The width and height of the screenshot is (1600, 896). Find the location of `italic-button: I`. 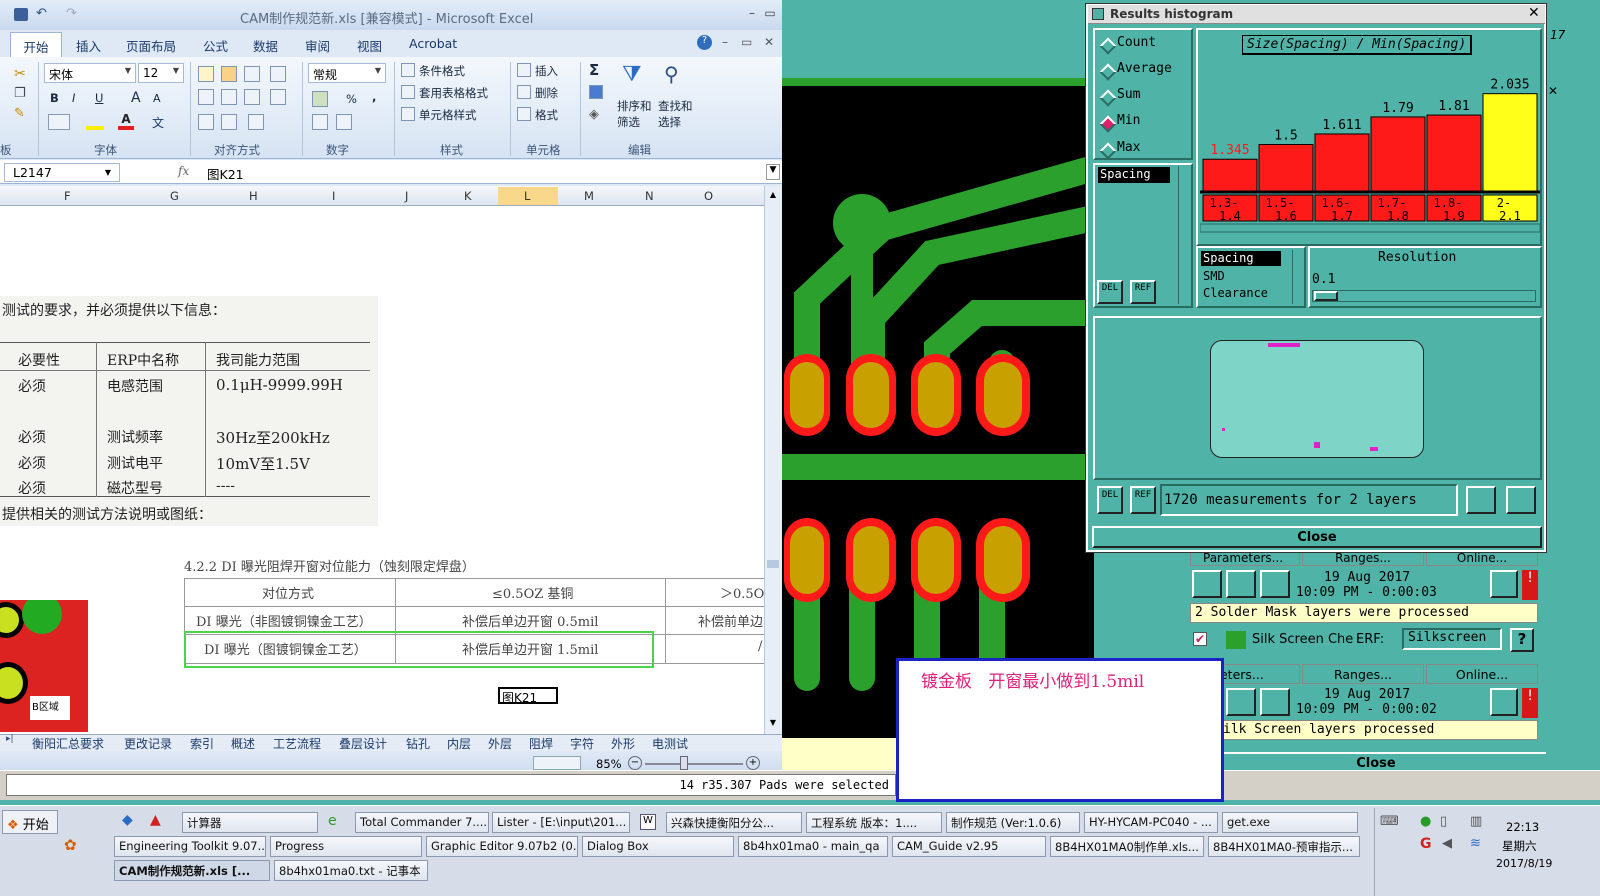

italic-button: I is located at coordinates (73, 98).